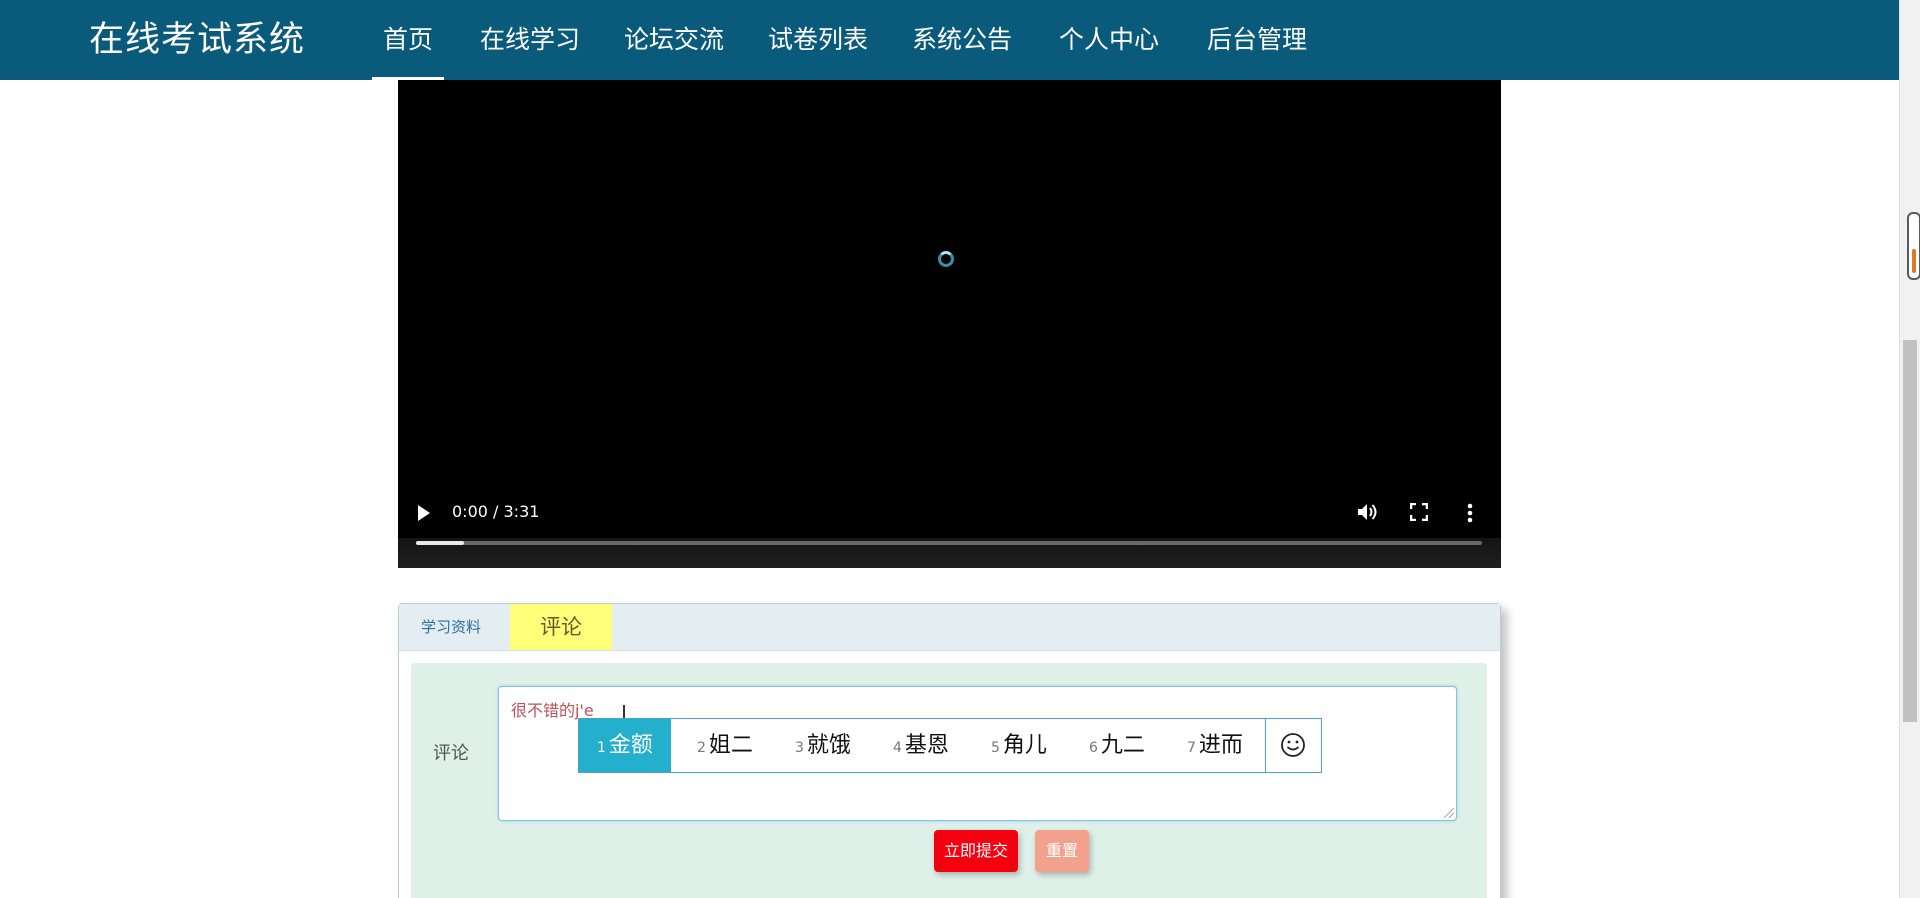 Image resolution: width=1920 pixels, height=898 pixels. Describe the element at coordinates (424, 513) in the screenshot. I see `play-icon` at that location.